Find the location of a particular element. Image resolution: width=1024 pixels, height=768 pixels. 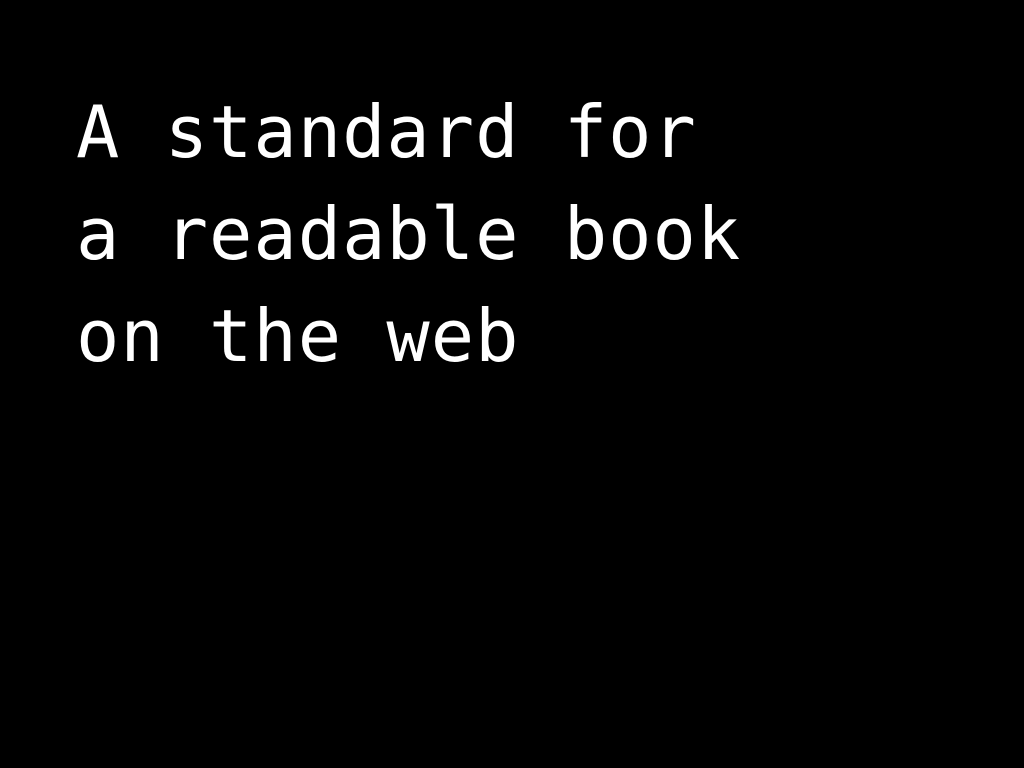

headline-line-2: a readable book is located at coordinates (409, 234).